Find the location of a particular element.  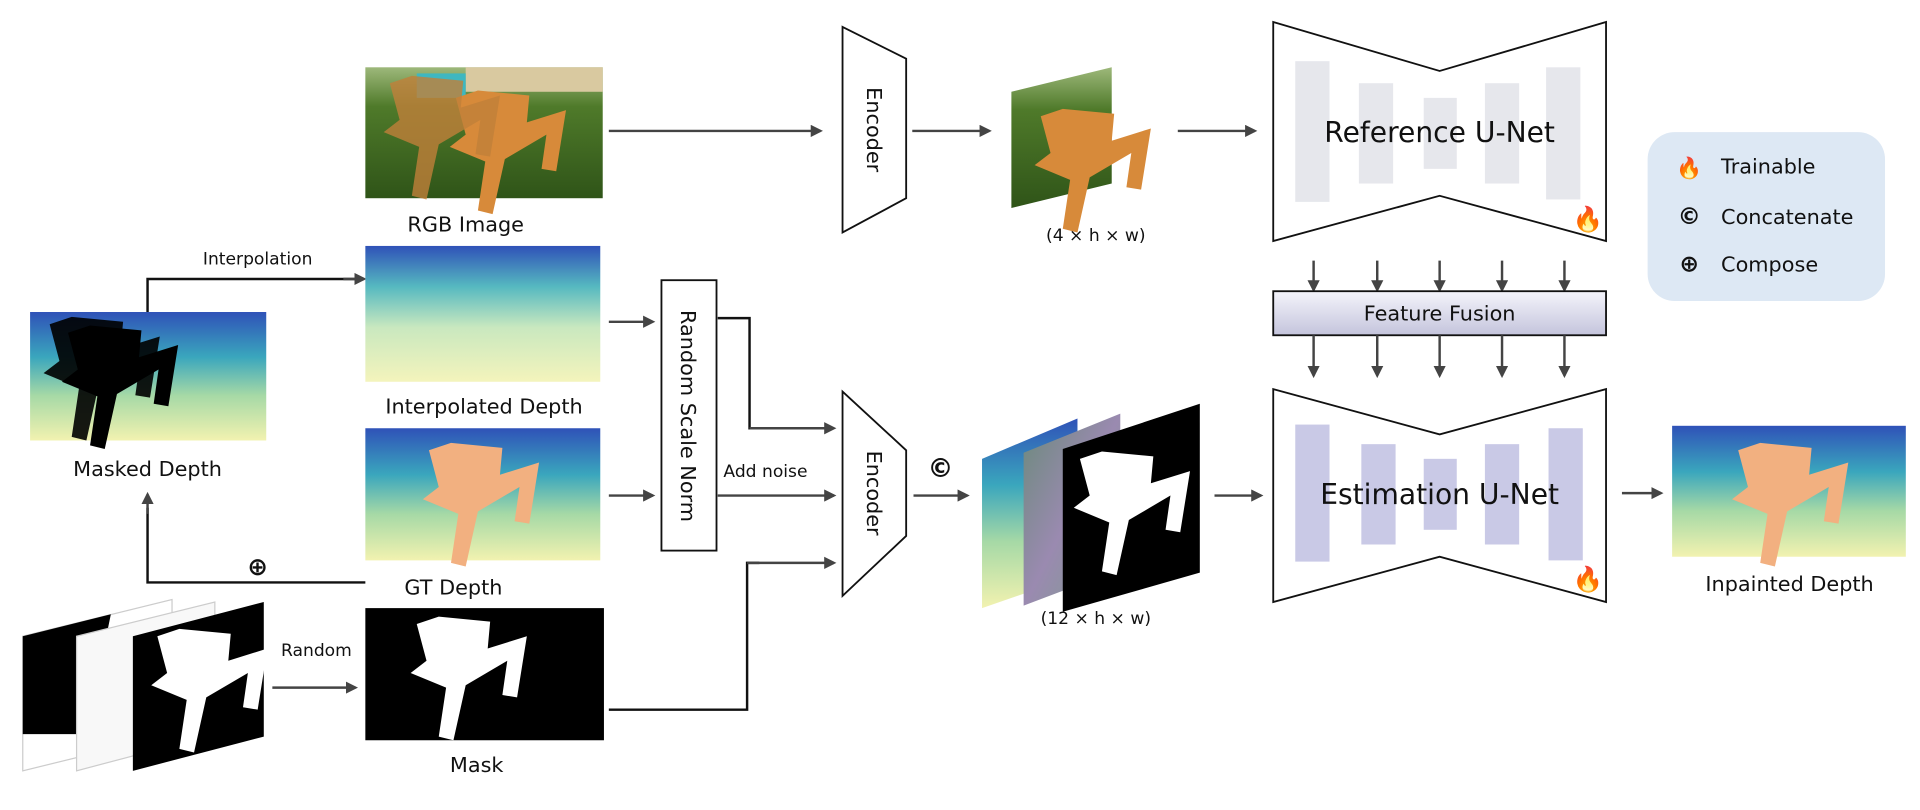

encoder-top-label: Encoder is located at coordinates (874, 129).